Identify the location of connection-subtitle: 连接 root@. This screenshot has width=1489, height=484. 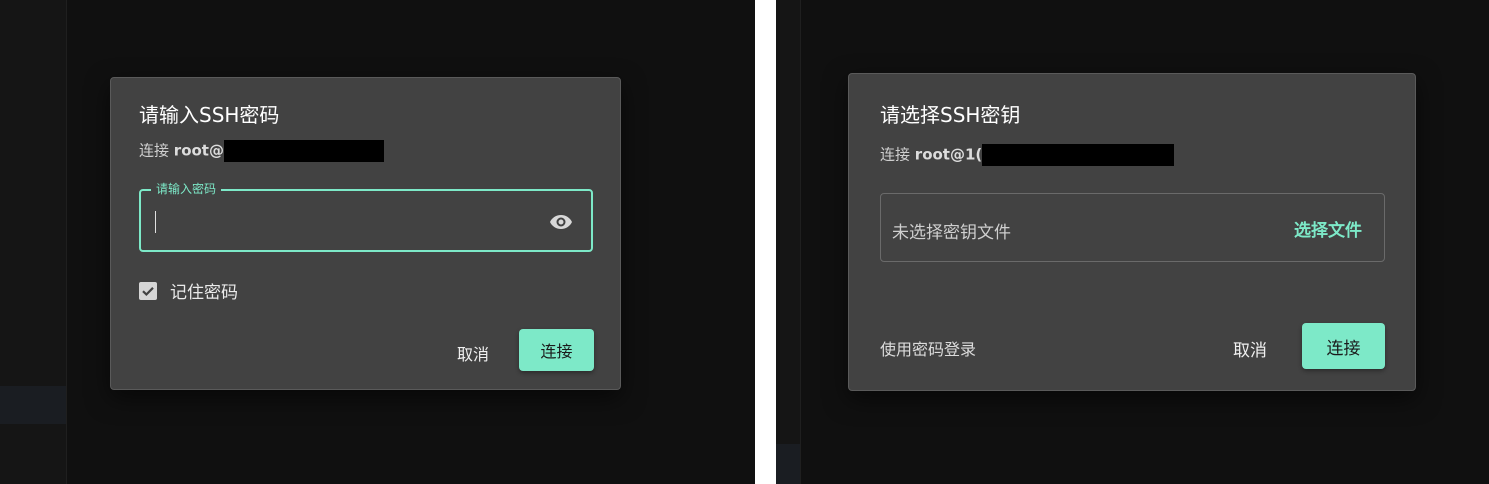
(261, 151).